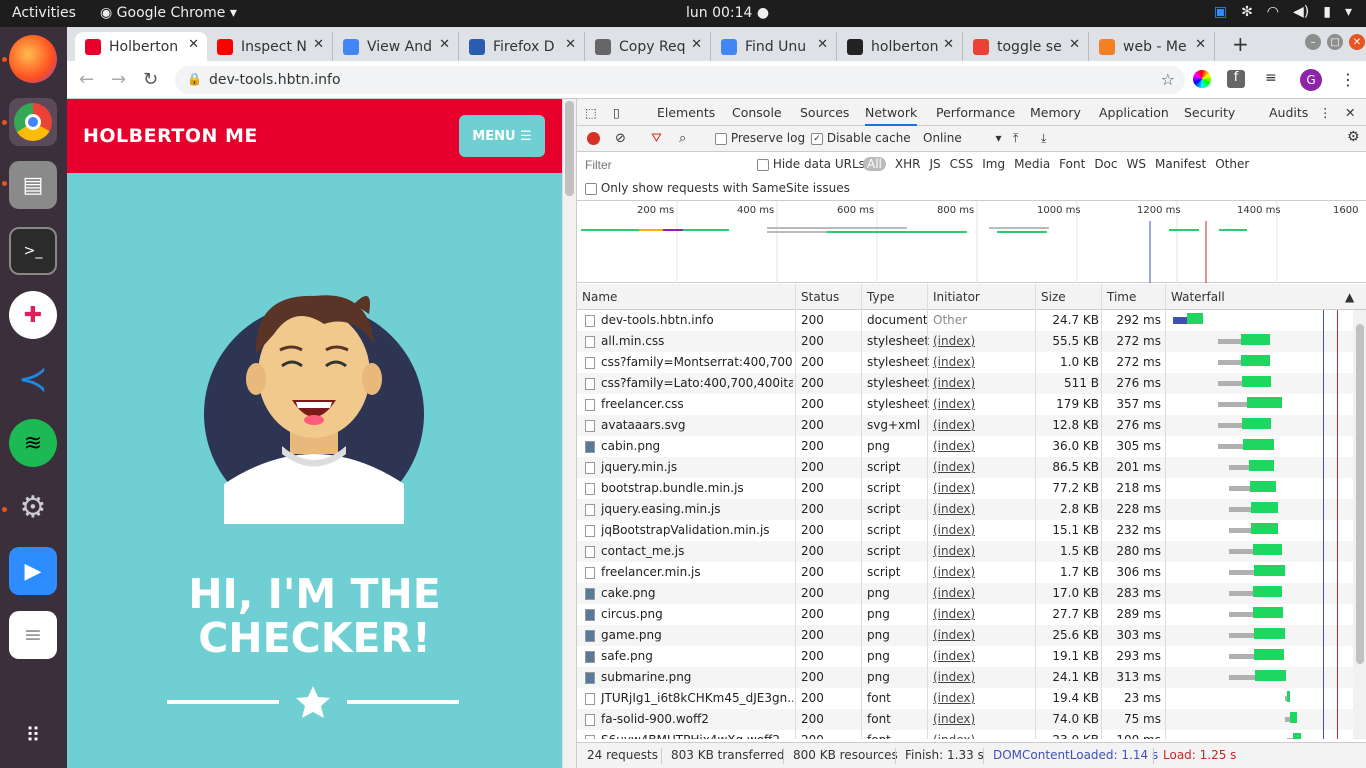 This screenshot has height=768, width=1366. I want to click on network-settings-gear-icon: ⚙, so click(1353, 137).